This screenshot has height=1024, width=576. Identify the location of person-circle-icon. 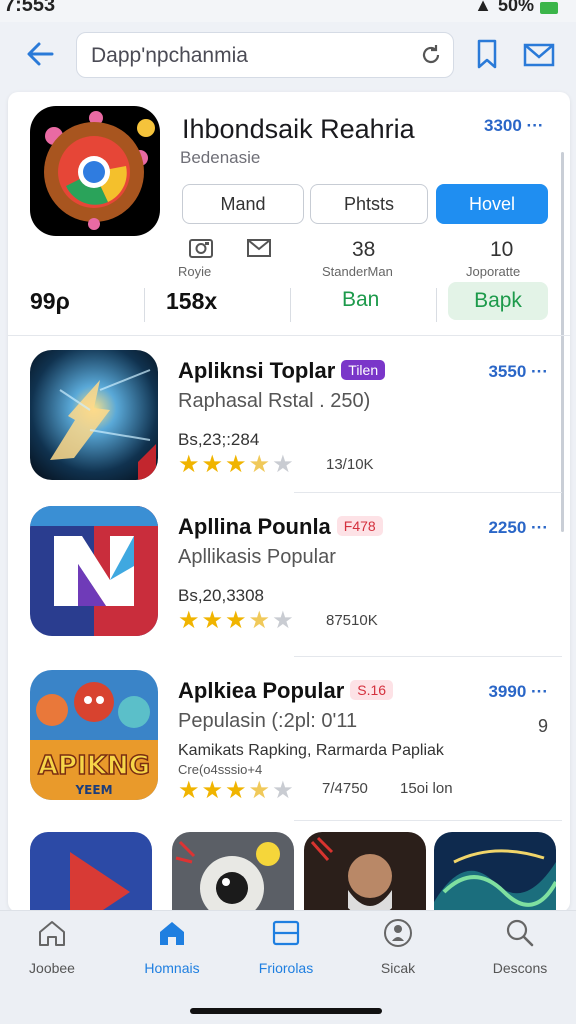
(398, 933).